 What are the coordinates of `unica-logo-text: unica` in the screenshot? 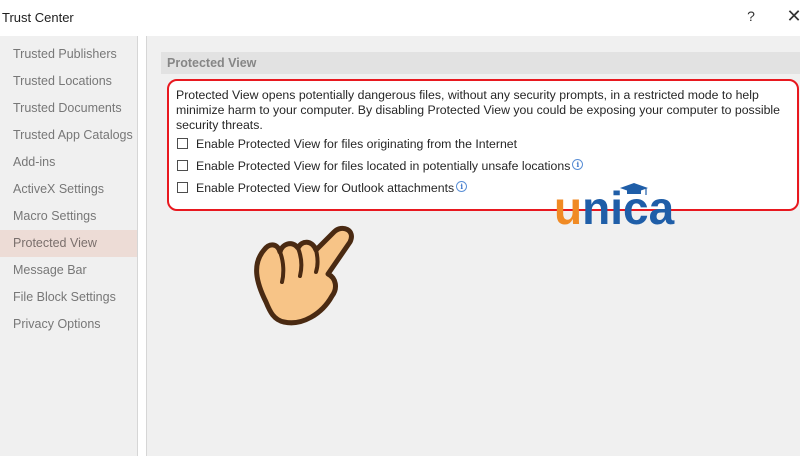 It's located at (614, 207).